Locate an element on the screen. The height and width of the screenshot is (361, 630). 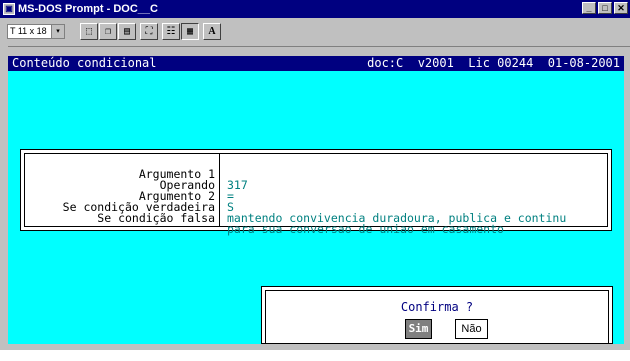
fullscreen-icon: ⛶ is located at coordinates (149, 31).